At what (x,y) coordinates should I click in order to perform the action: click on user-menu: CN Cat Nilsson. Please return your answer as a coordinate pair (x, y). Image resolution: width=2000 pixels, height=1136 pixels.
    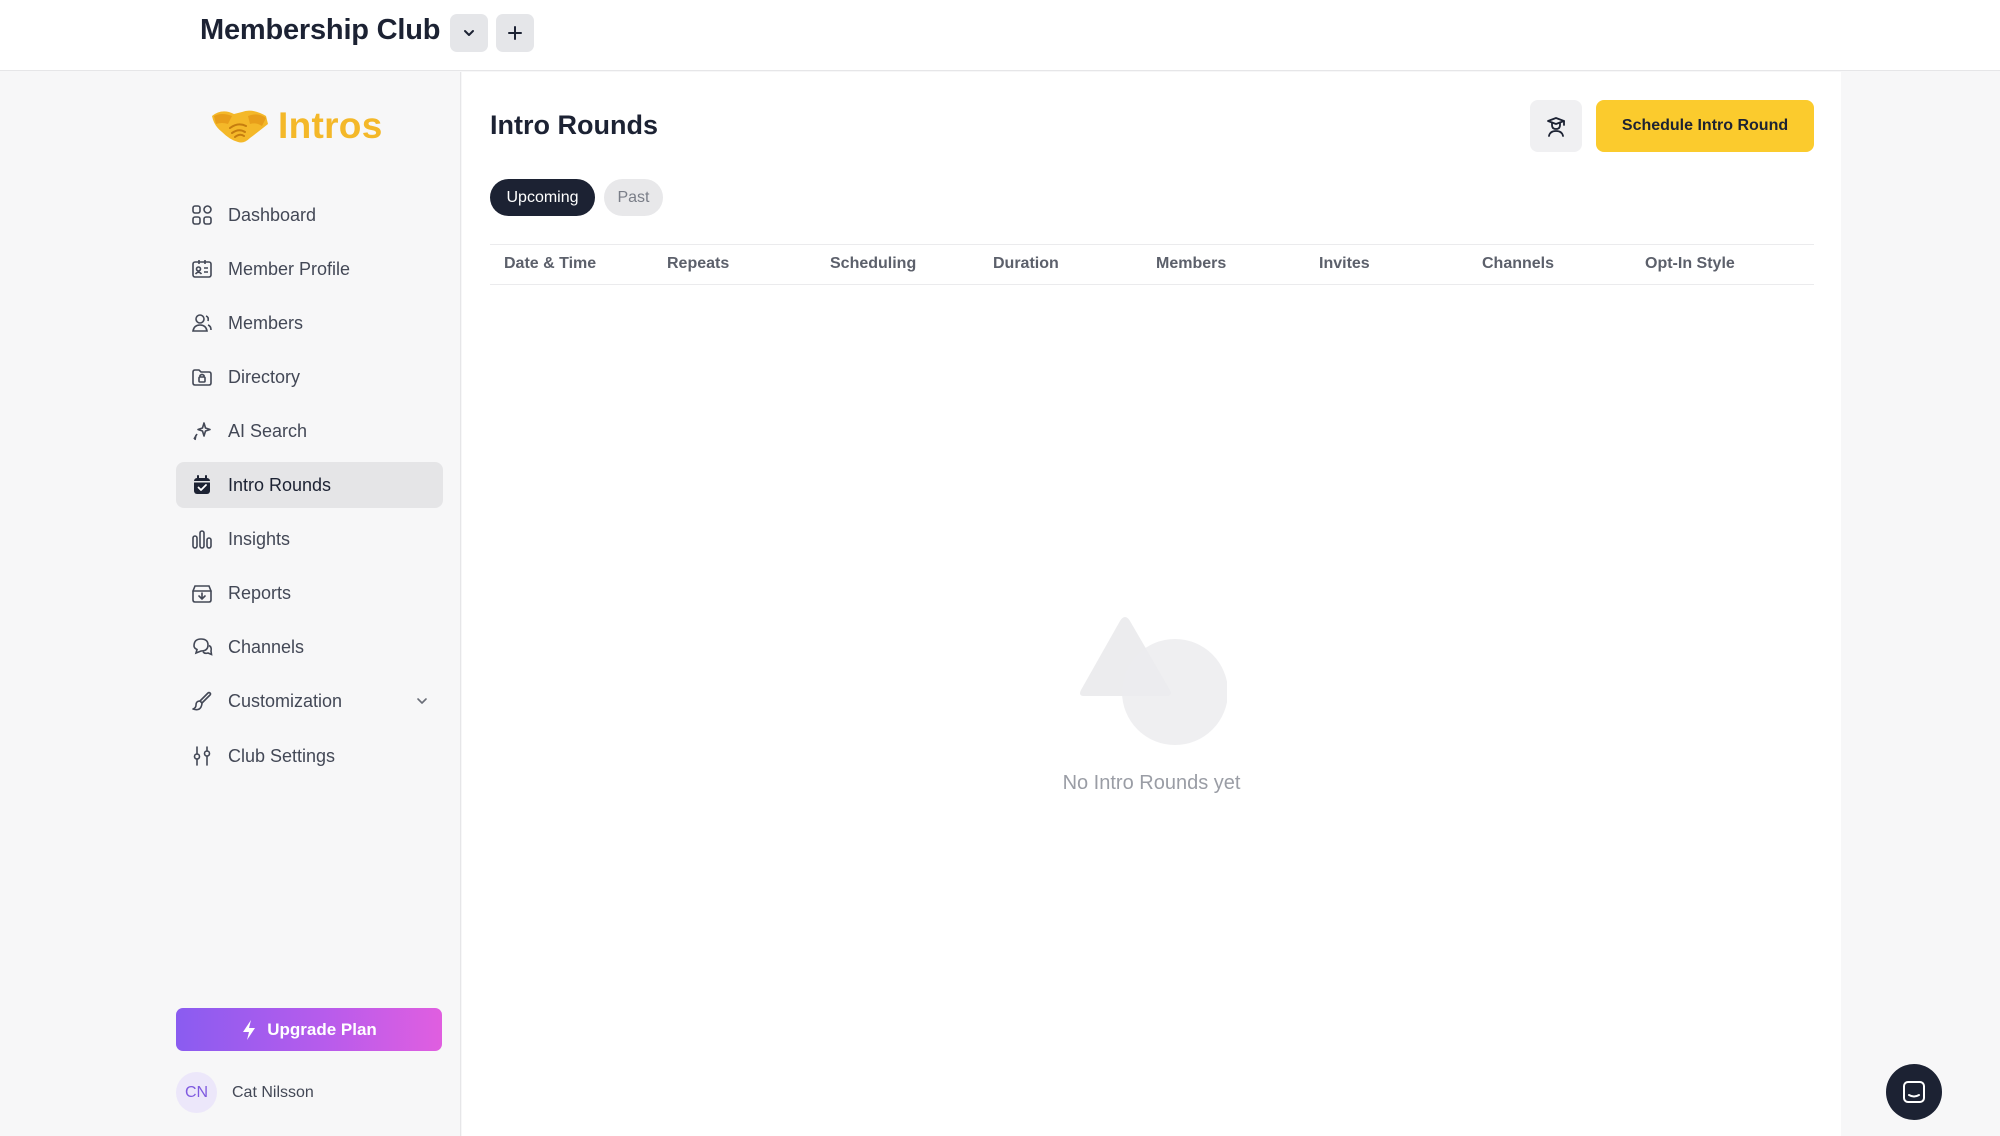
    Looking at the image, I should click on (245, 1092).